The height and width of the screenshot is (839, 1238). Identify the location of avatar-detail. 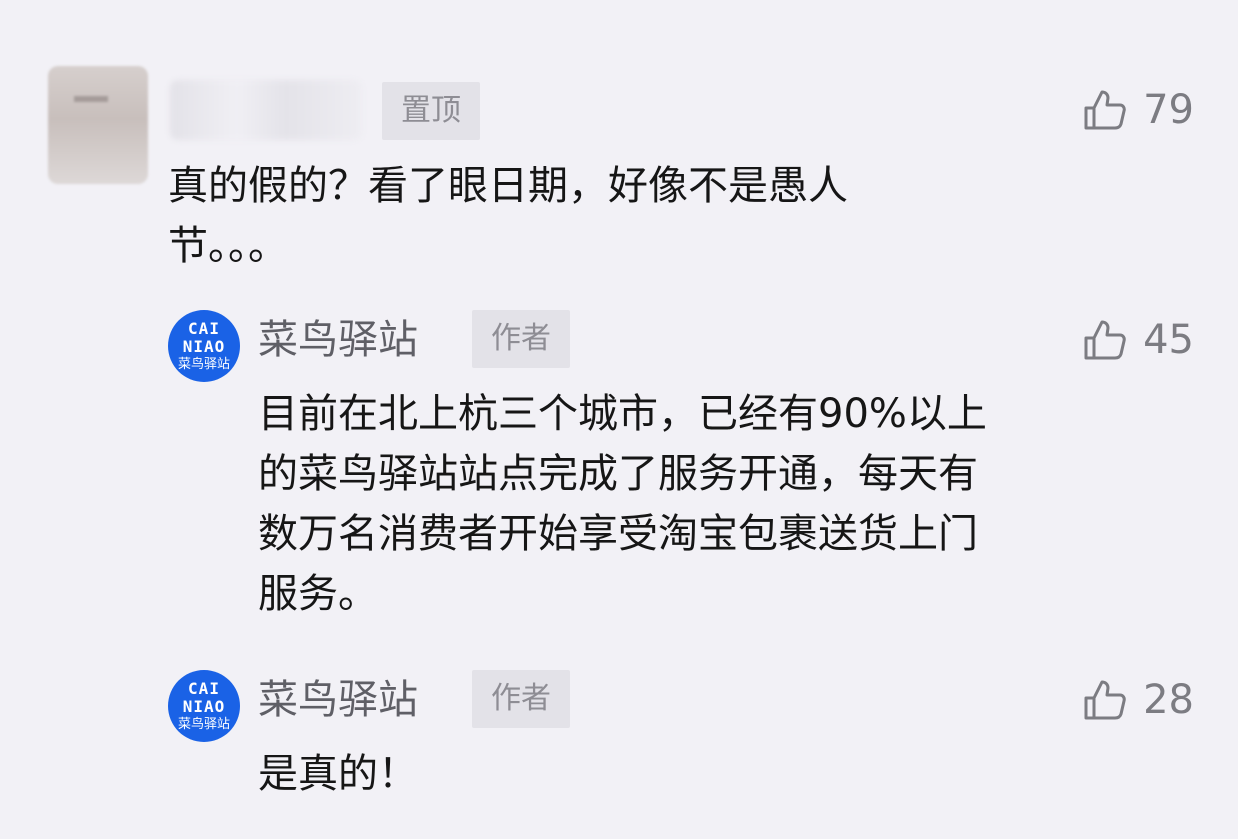
(91, 99).